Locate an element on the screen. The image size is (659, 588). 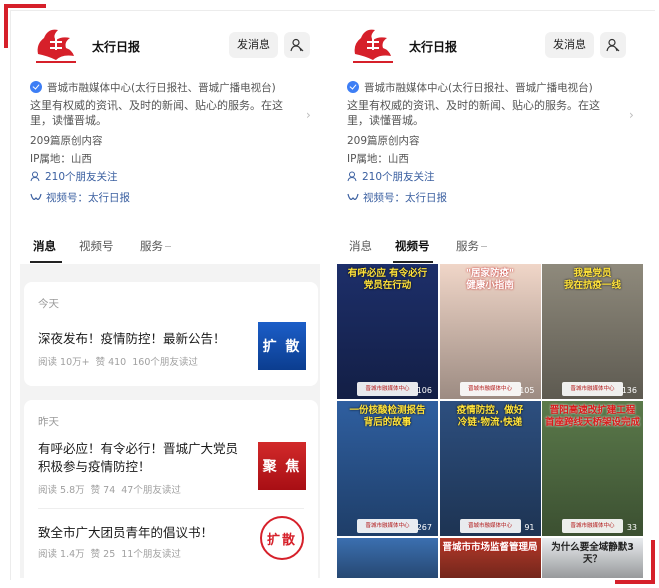
seal-stamp: 扩散 is located at coordinates (282, 538).